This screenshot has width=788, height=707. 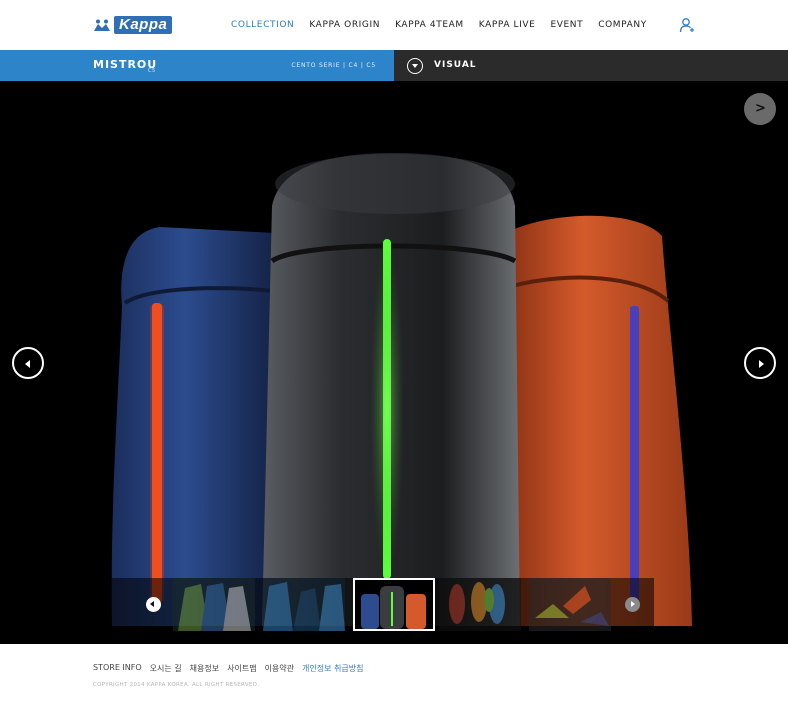 I want to click on kappa-logo: Kappa, so click(x=133, y=25).